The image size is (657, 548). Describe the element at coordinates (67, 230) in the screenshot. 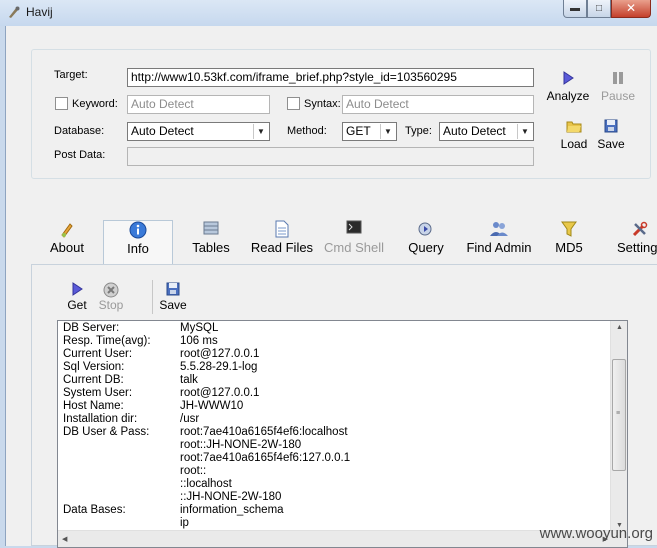

I see `pencil-icon` at that location.